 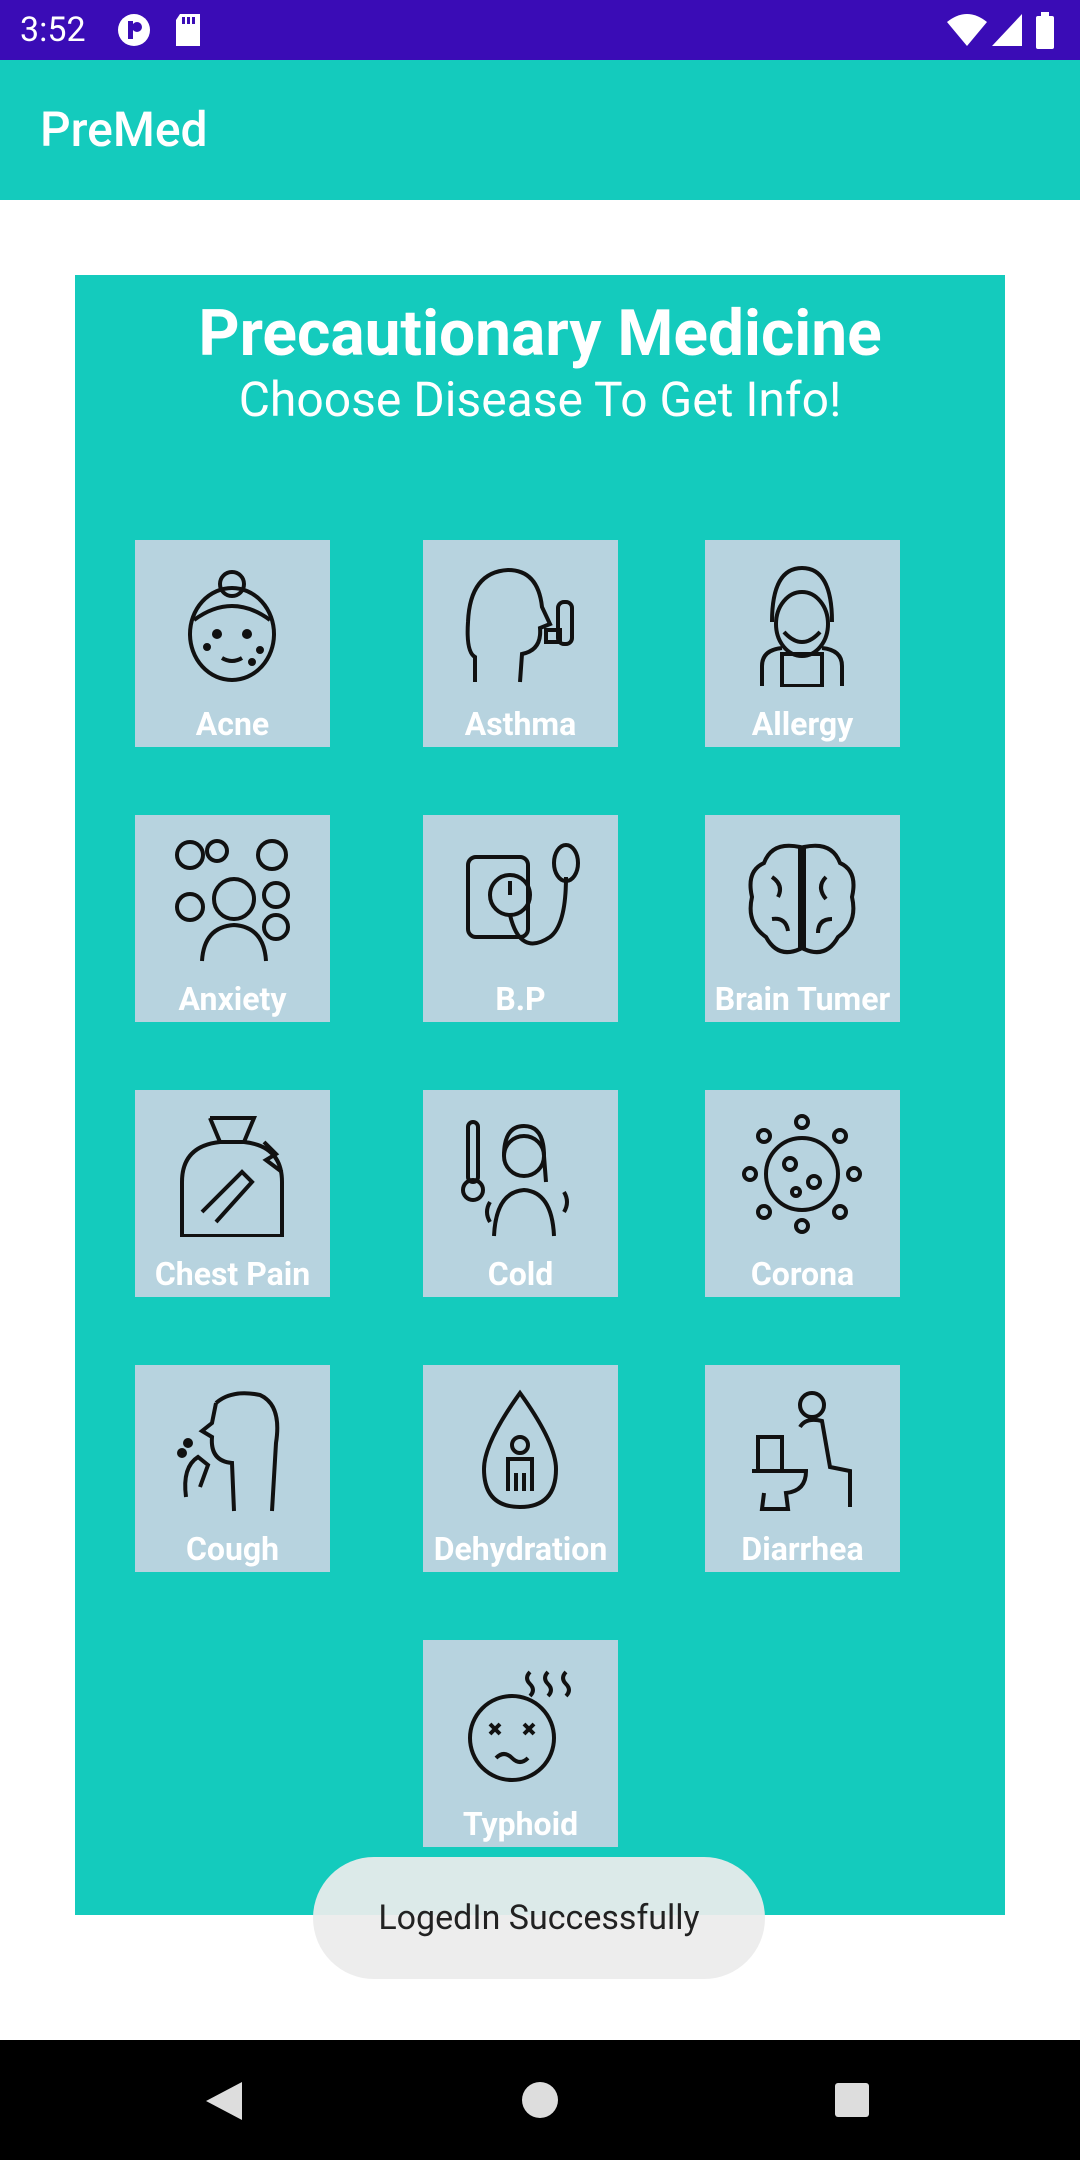 I want to click on home-icon, so click(x=540, y=2100).